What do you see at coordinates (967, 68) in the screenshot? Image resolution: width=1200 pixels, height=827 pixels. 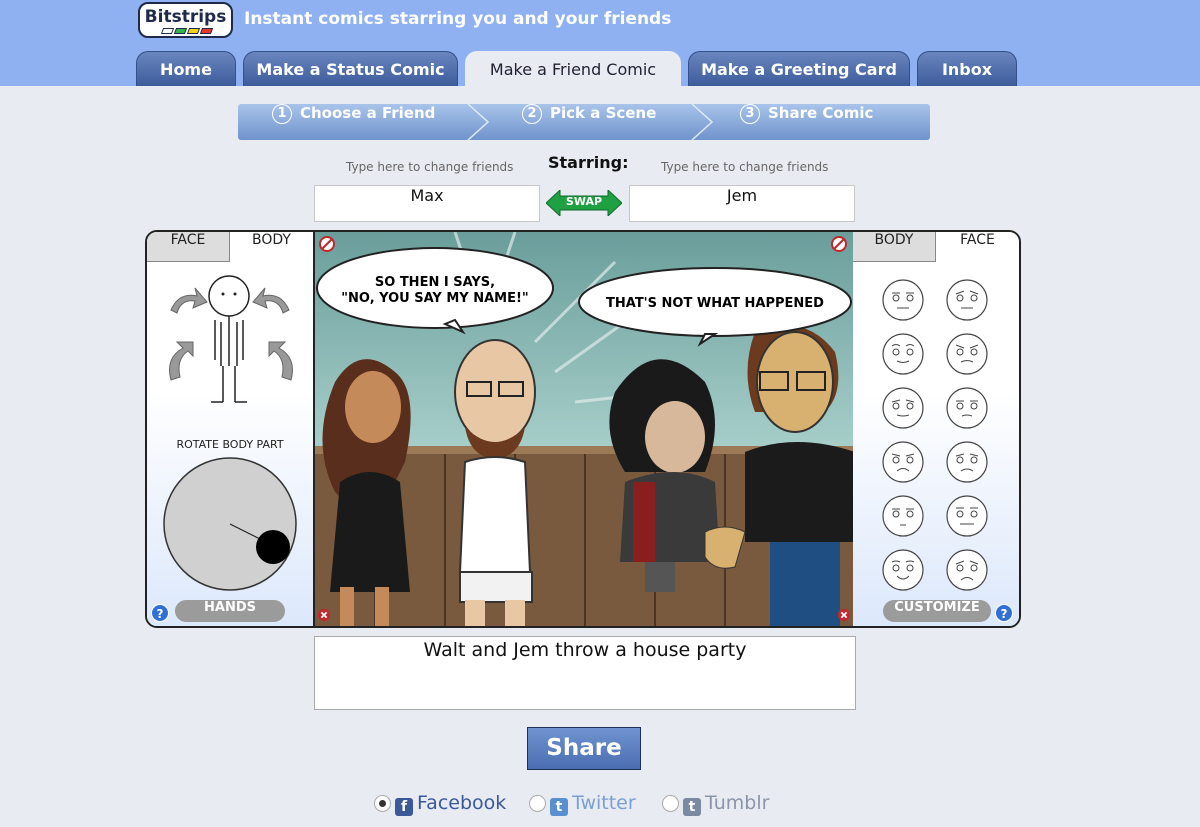 I see `tab-inbox: Inbox` at bounding box center [967, 68].